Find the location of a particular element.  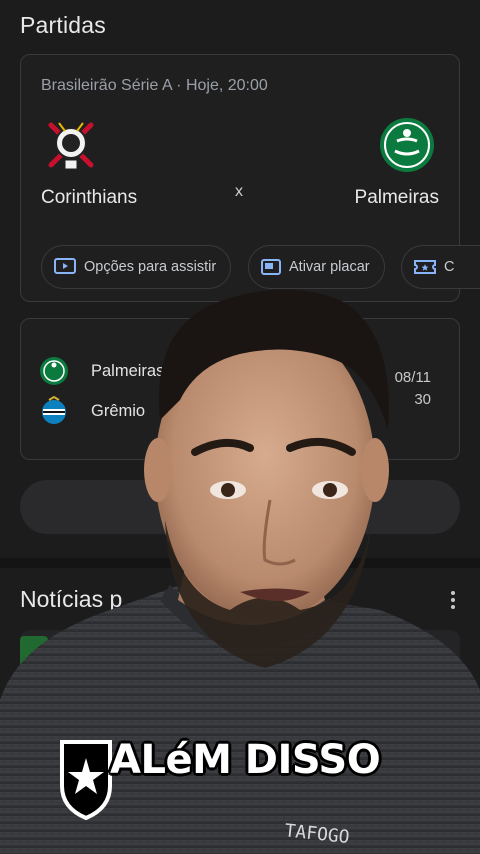

tv-play-icon is located at coordinates (65, 266).